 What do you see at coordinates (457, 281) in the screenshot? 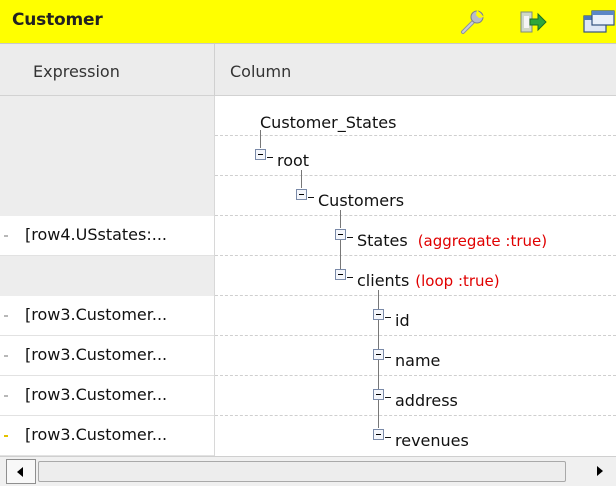
I see `node-attribute: (loop :true)` at bounding box center [457, 281].